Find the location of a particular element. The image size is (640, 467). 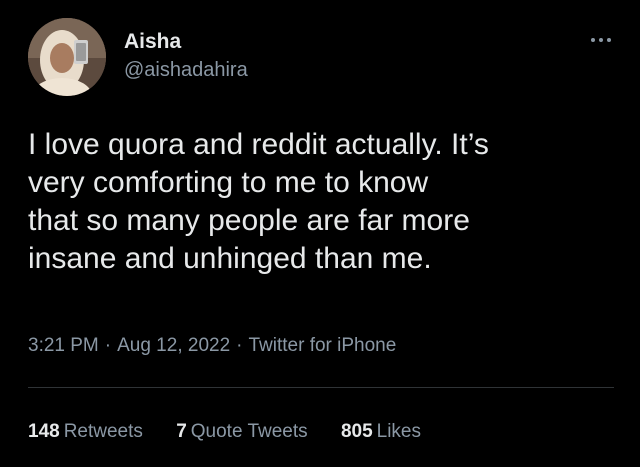

avatar-image is located at coordinates (67, 57).